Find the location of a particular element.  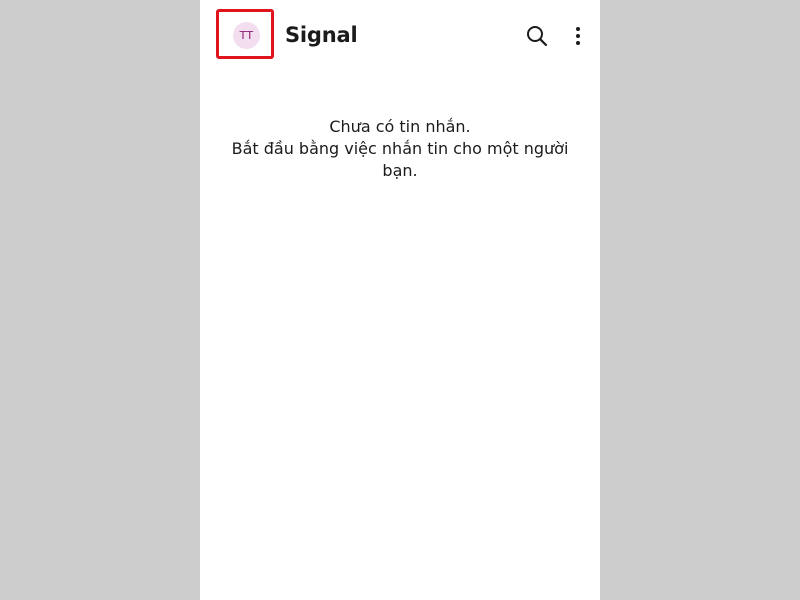

app-title: Signal is located at coordinates (321, 35).